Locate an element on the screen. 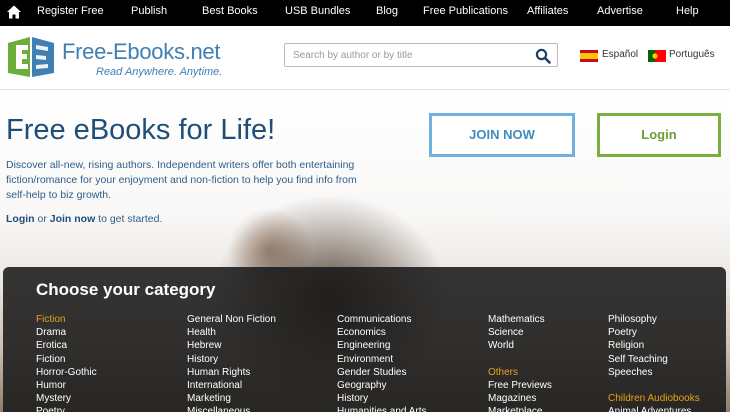  join-now-button: JOIN NOW is located at coordinates (502, 135).